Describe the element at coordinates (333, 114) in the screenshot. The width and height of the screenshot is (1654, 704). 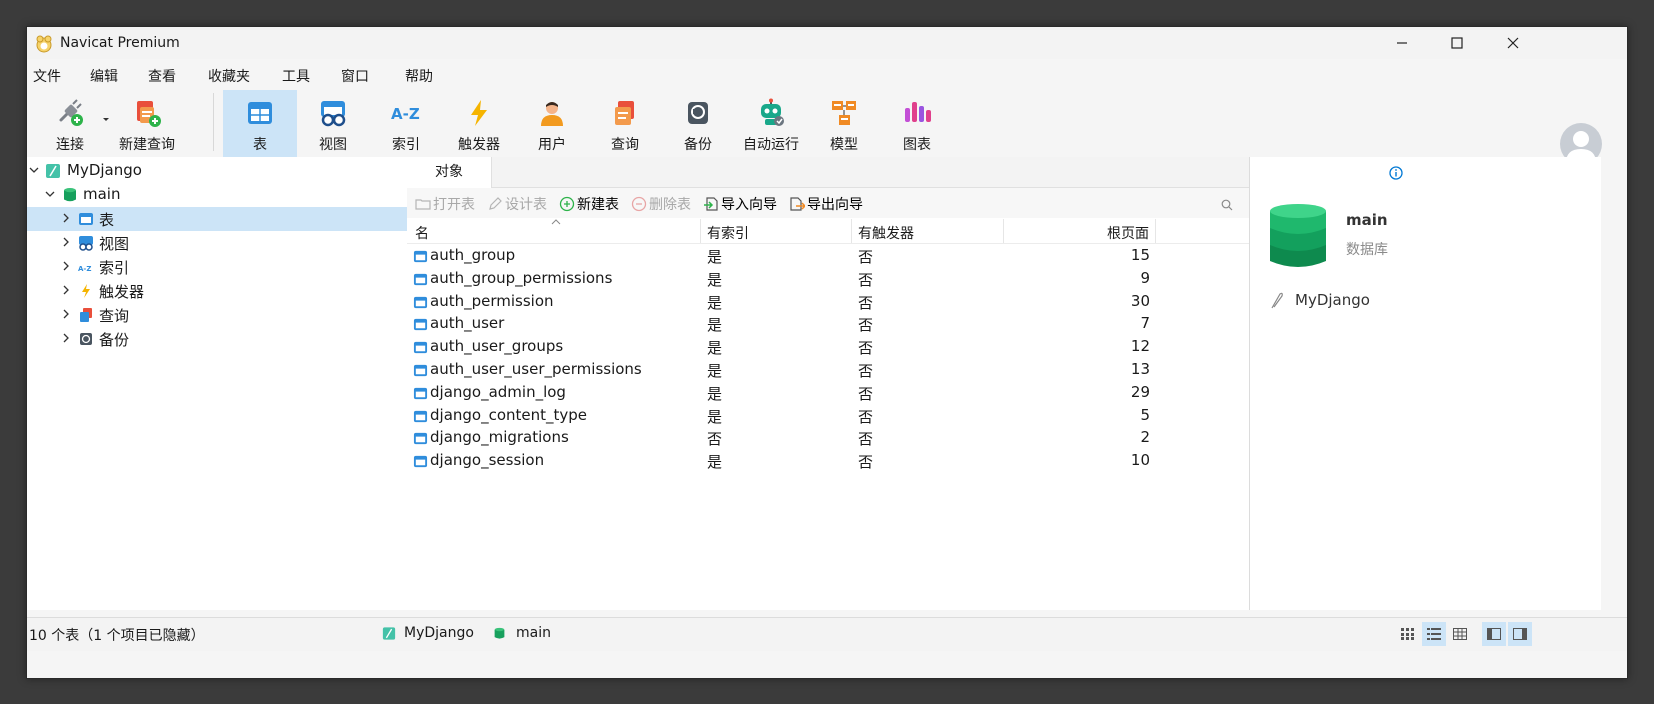
I see `view-icon` at that location.